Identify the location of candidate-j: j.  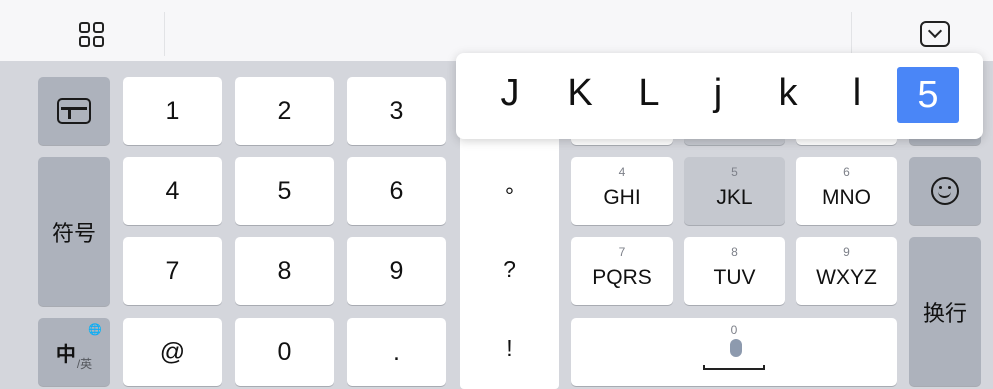
(718, 93).